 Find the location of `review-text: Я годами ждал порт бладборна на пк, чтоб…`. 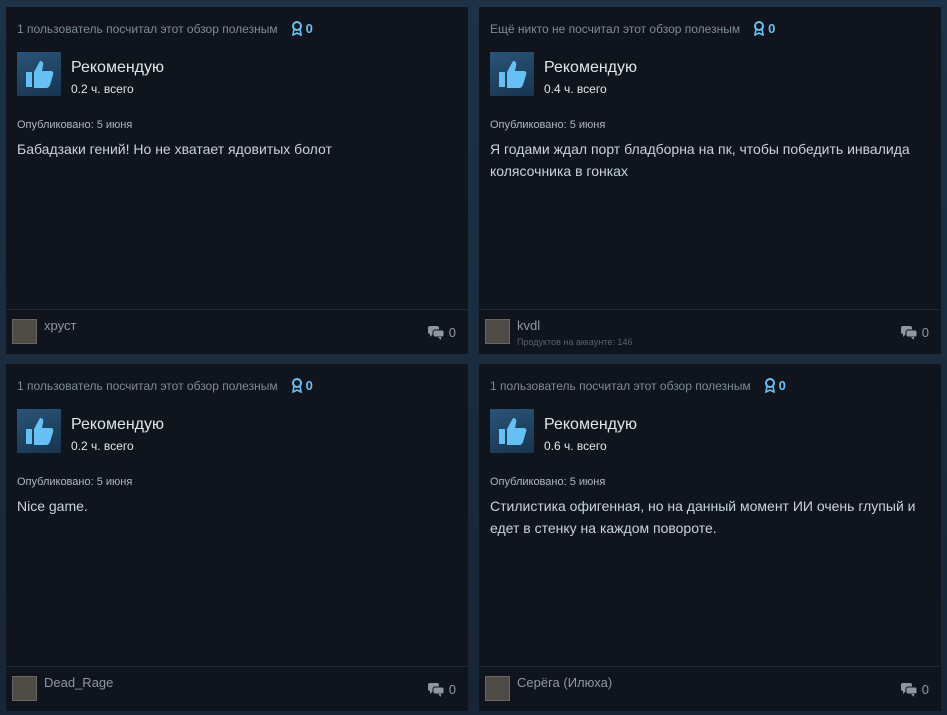

review-text: Я годами ждал порт бладборна на пк, чтоб… is located at coordinates (700, 160).